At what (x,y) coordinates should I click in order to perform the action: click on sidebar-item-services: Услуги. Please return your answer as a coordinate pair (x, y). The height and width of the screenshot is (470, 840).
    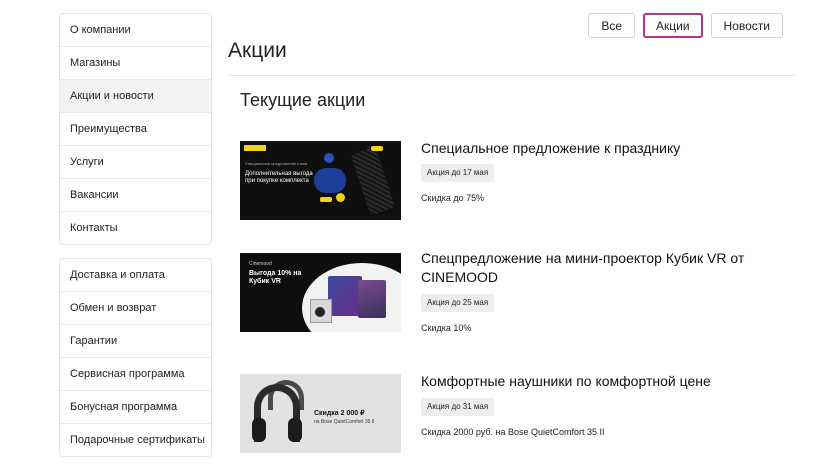
    Looking at the image, I should click on (135, 162).